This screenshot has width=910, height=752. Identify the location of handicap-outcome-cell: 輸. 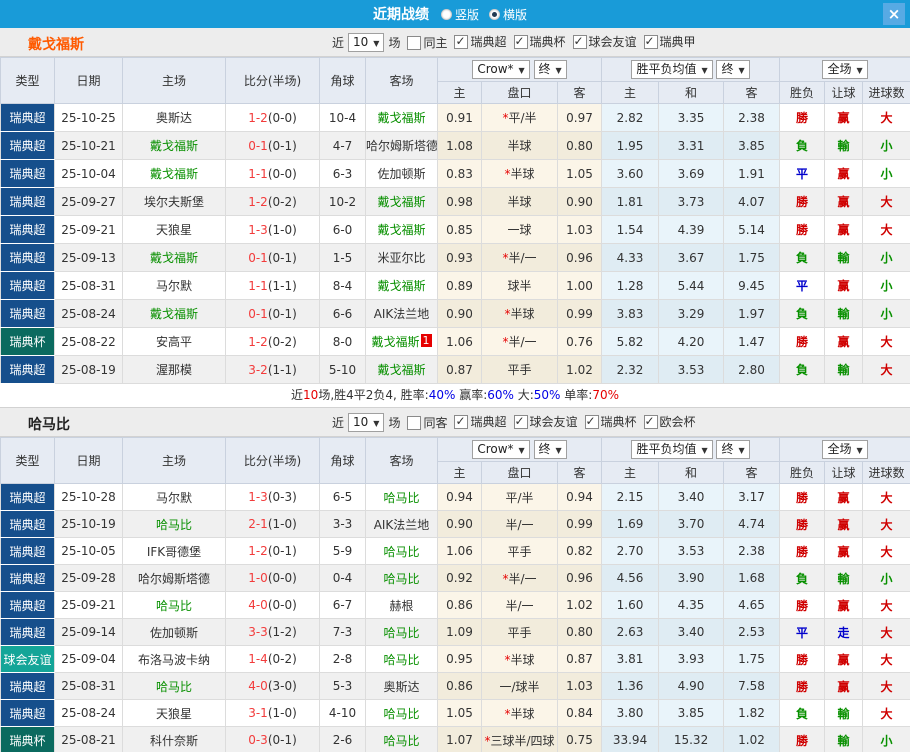
(844, 257).